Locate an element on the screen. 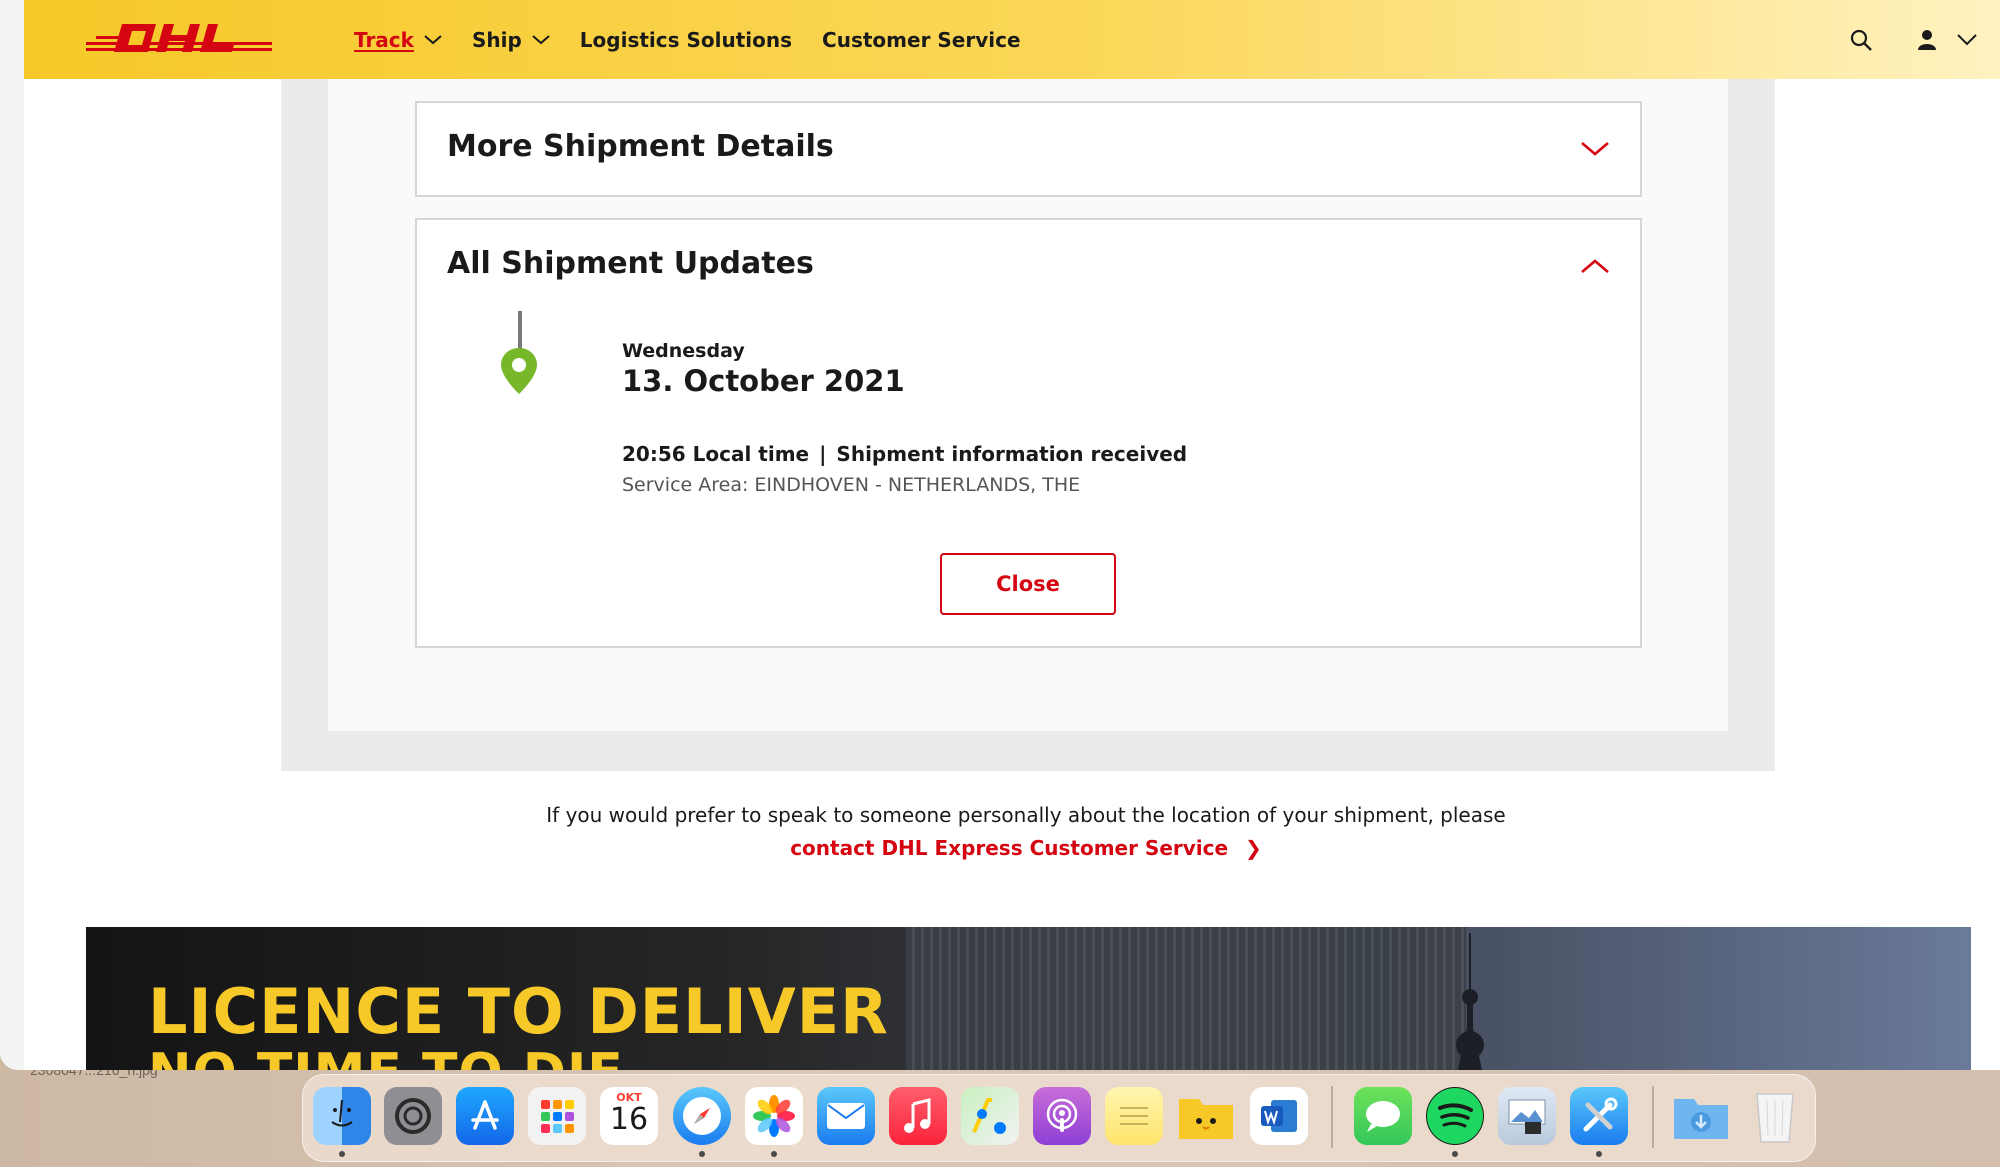 This screenshot has width=2000, height=1167. dhl-logo is located at coordinates (179, 39).